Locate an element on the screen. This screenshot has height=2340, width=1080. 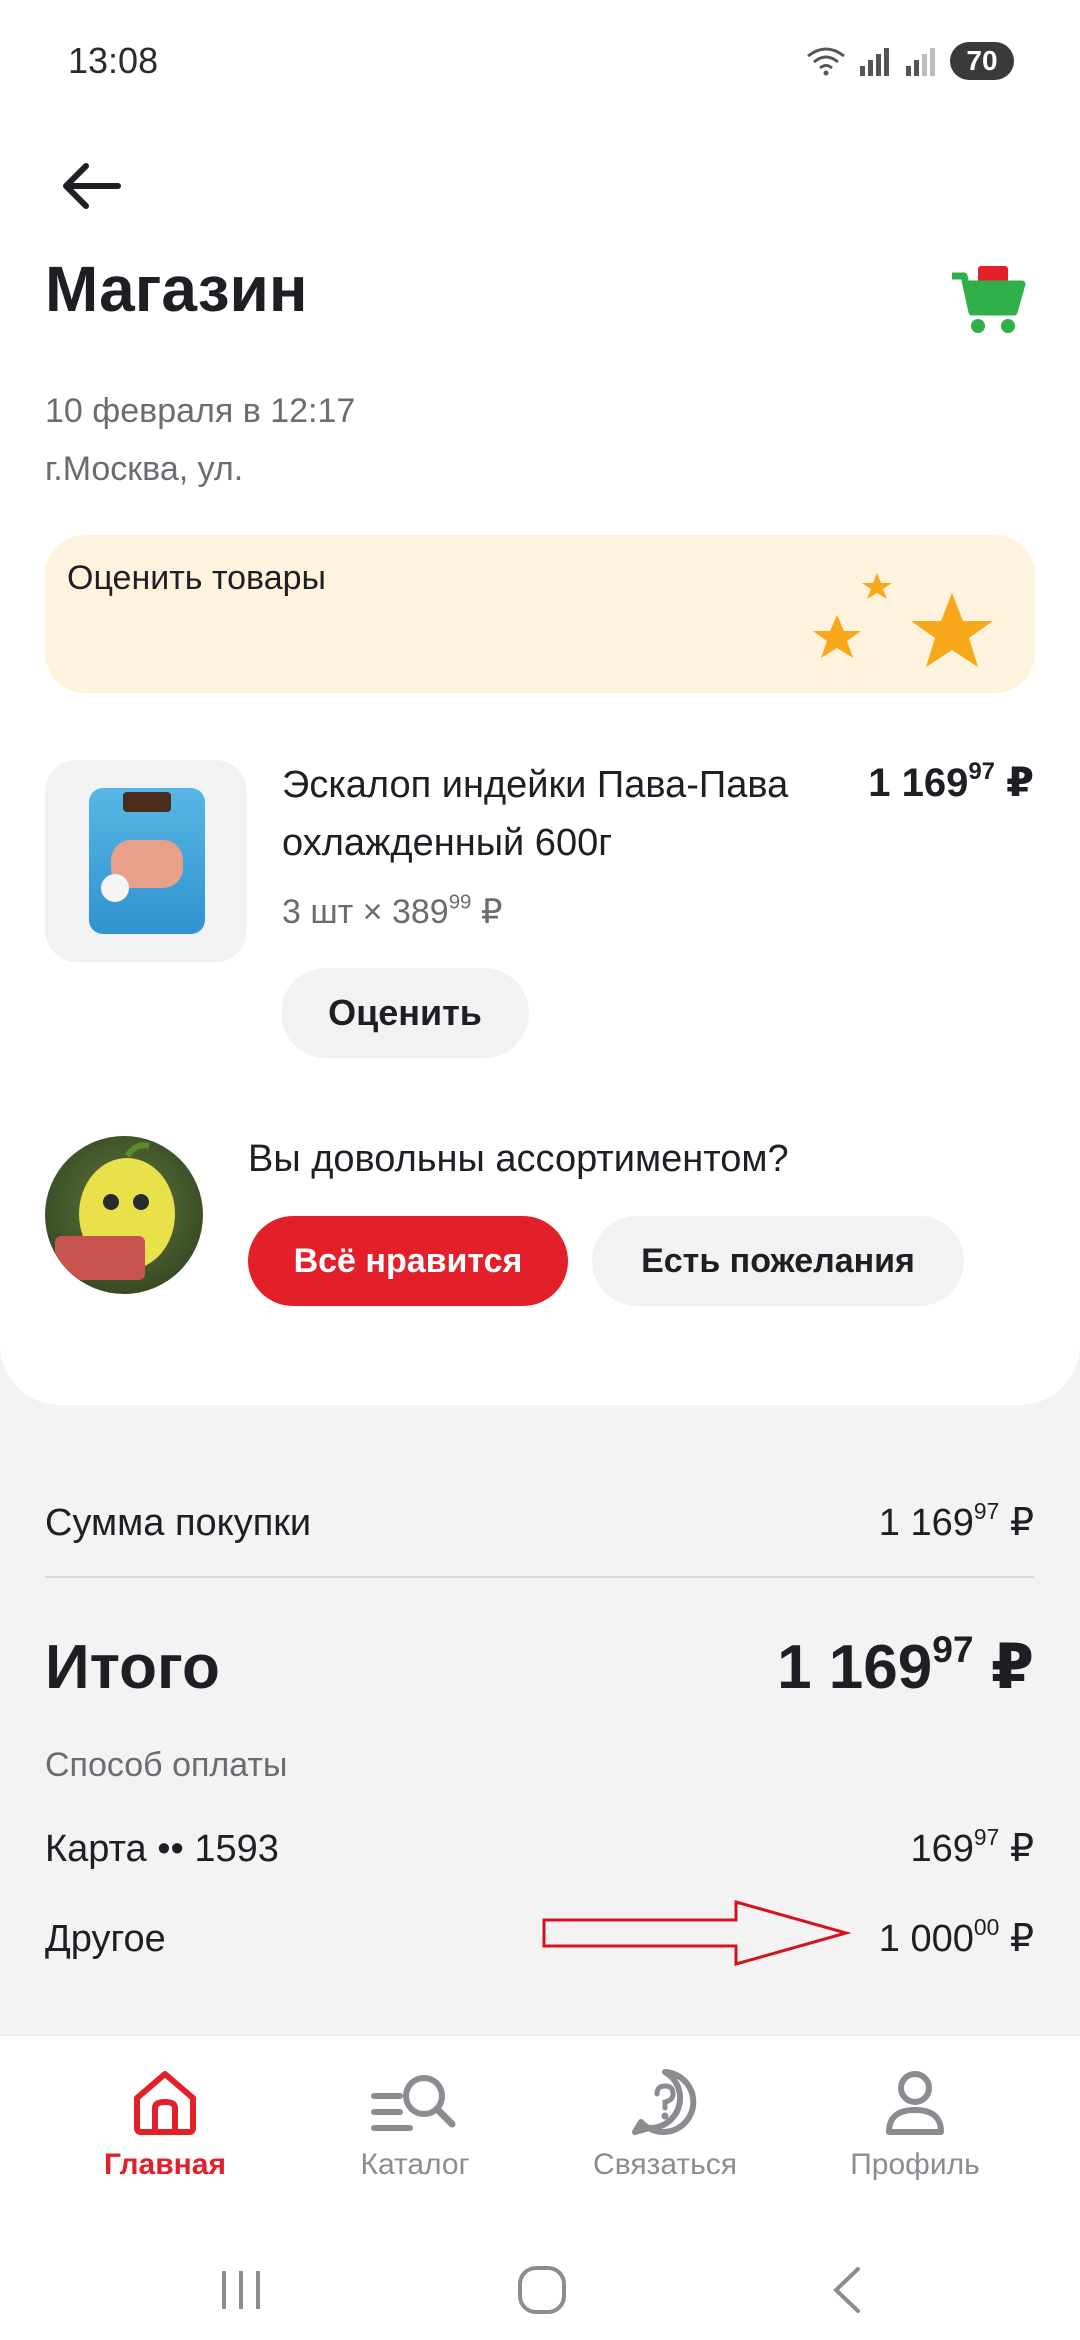
nav-catalog: Каталог is located at coordinates (415, 2124).